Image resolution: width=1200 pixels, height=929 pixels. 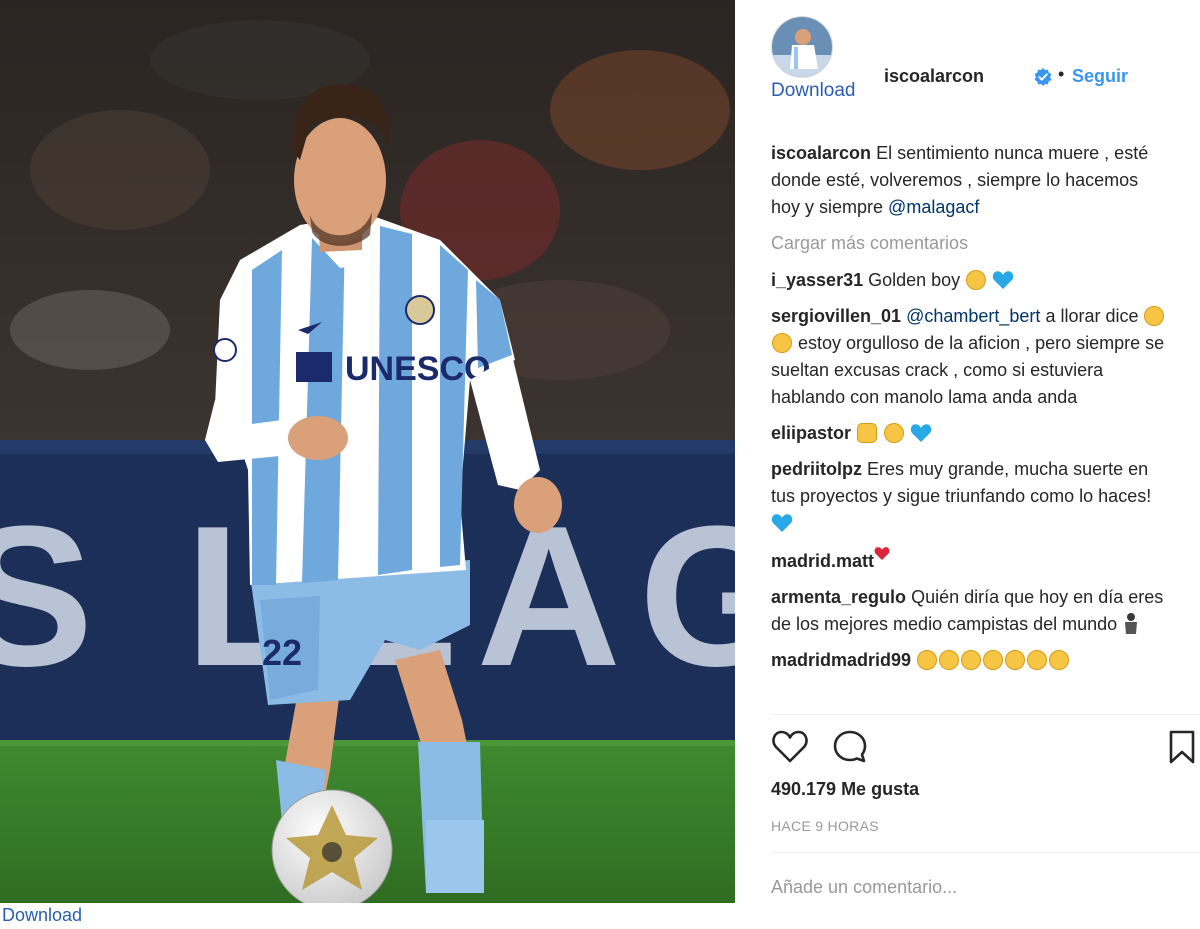 I want to click on caption-mention: @malagacf, so click(x=933, y=207).